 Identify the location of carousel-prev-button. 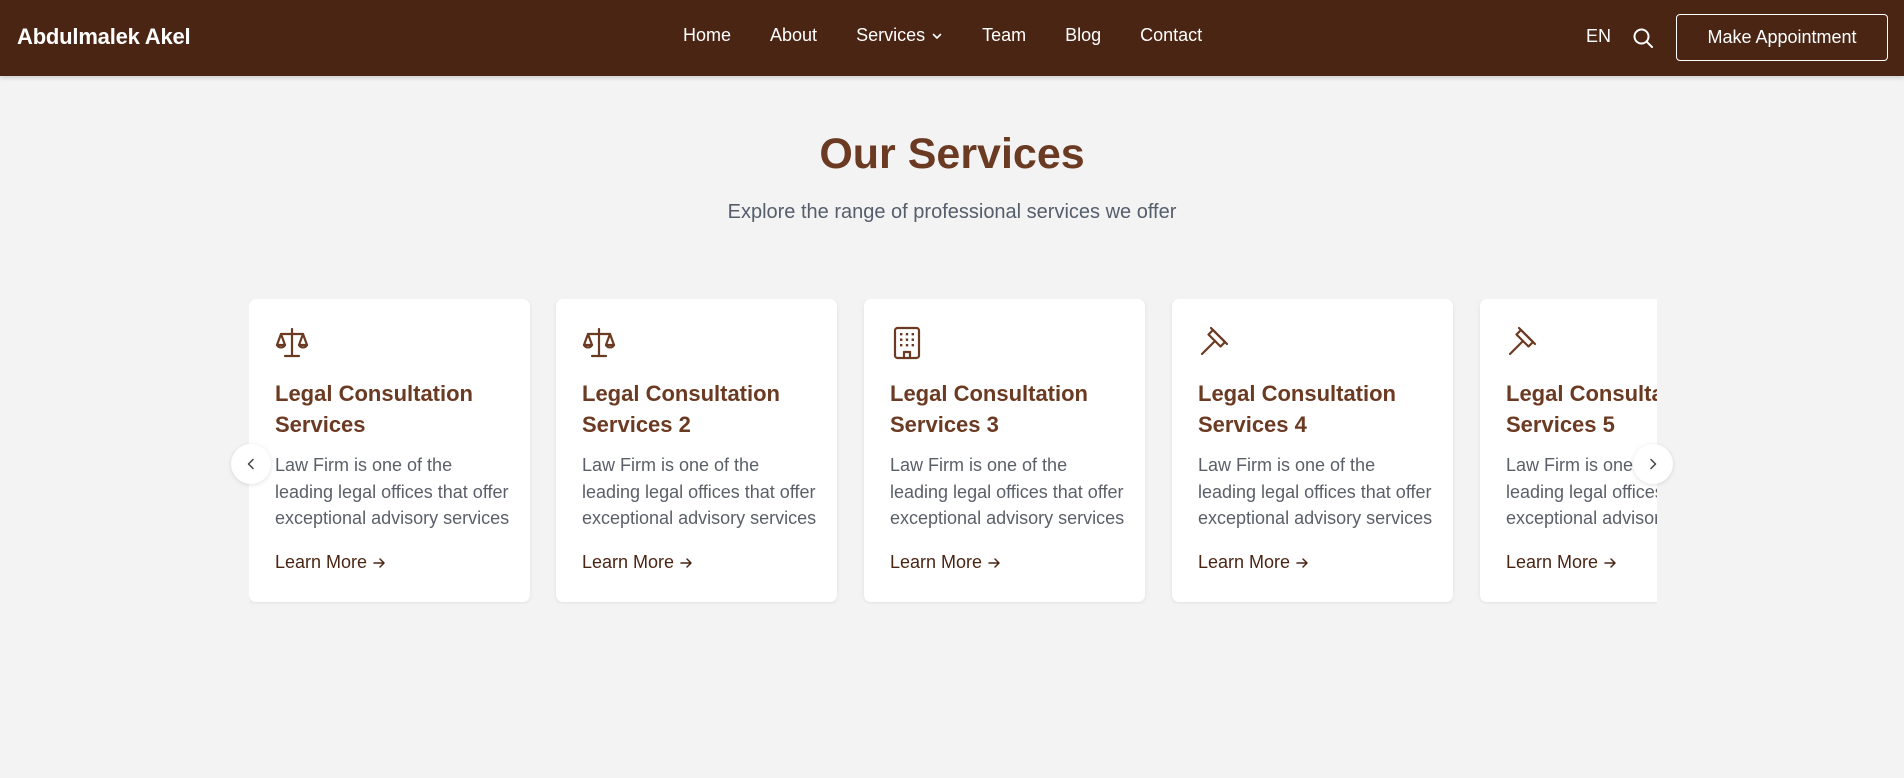
(251, 464).